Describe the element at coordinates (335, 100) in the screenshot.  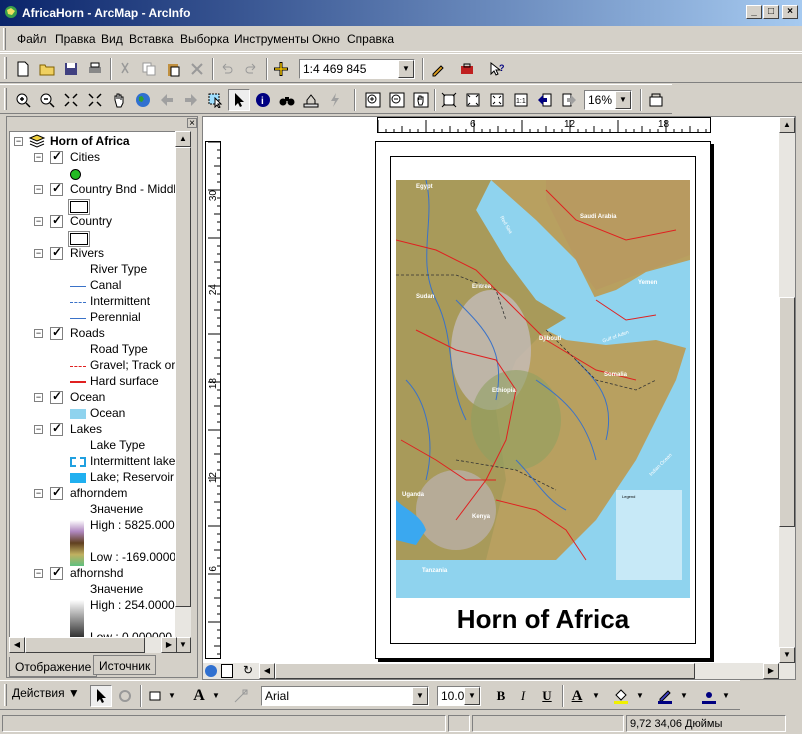
I see `hyperlink-button` at that location.